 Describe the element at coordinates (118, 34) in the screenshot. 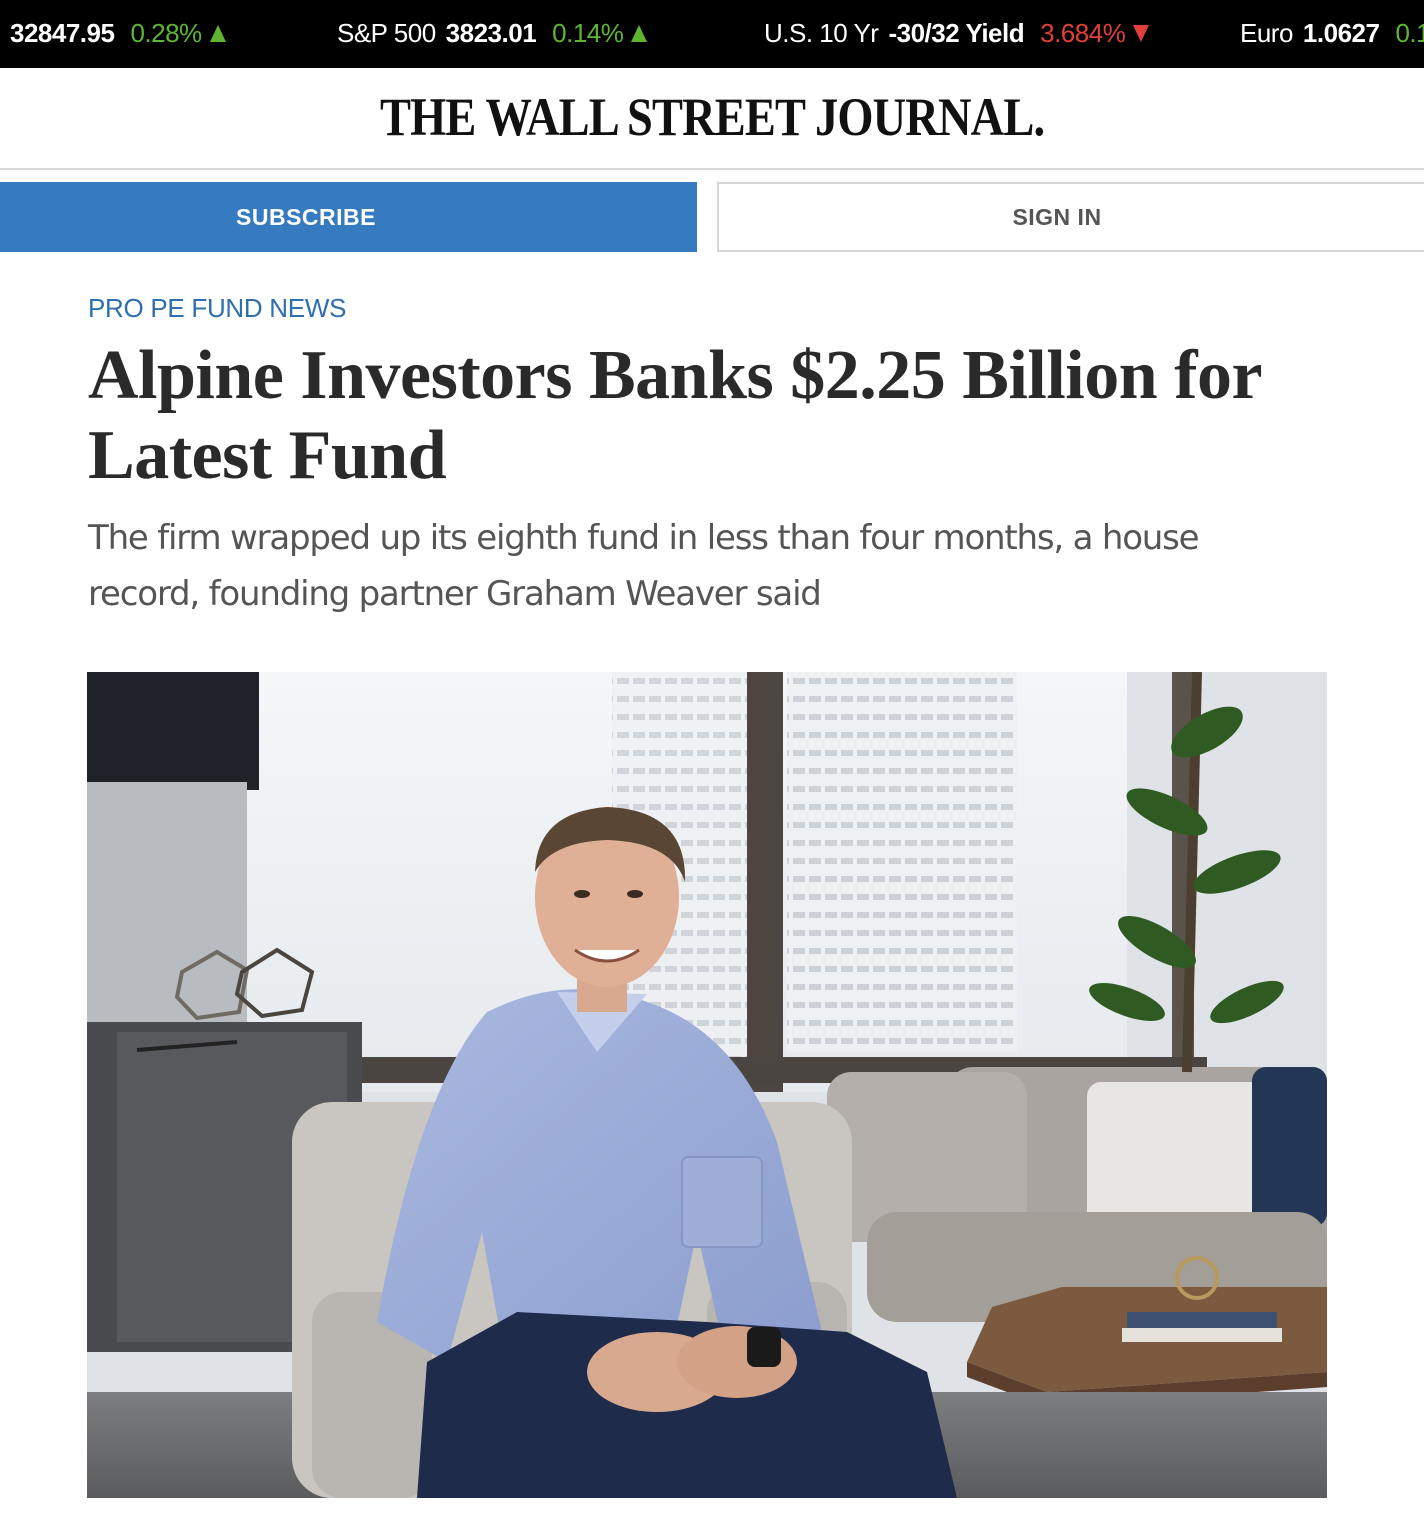

I see `ticker-item-dow: 32847.95 0.28%` at that location.